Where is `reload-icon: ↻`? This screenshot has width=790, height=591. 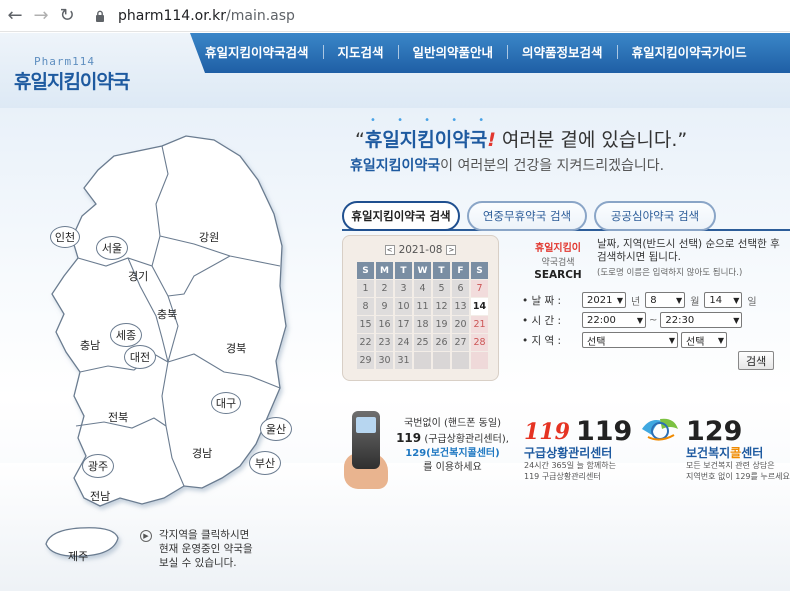 reload-icon: ↻ is located at coordinates (67, 16).